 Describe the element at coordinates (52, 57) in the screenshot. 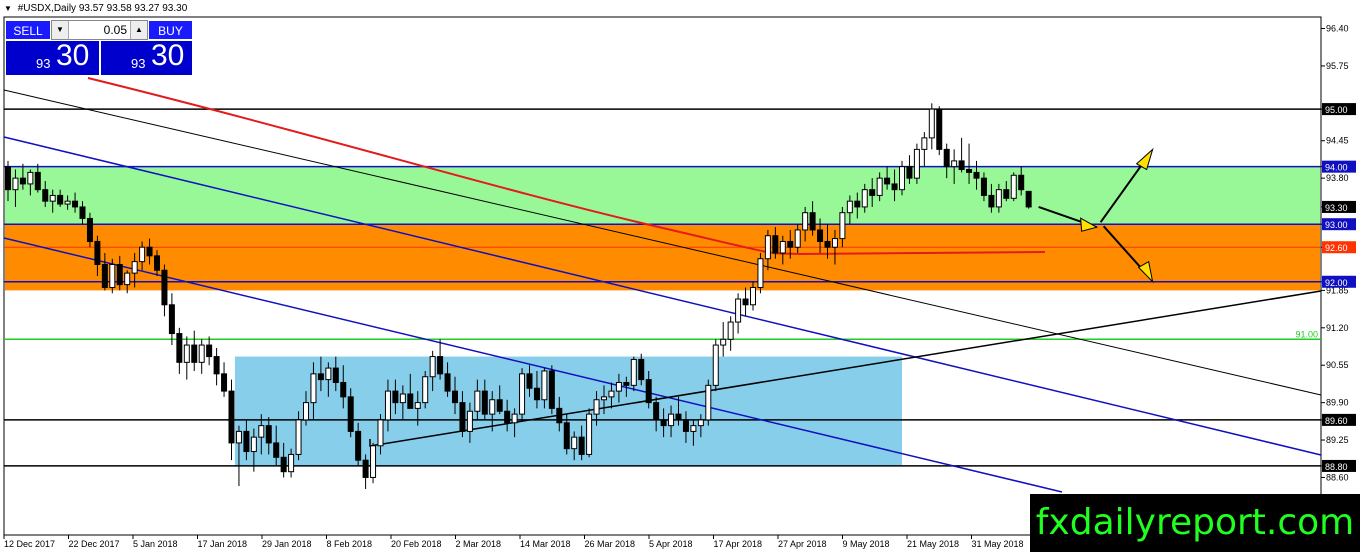

I see `sell-price-box: 93 30` at that location.